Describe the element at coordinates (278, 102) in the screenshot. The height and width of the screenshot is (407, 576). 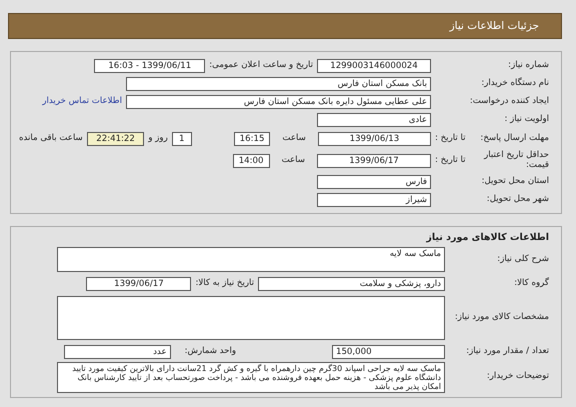
I see `text-field: علی عطایی مسئول دایره بانک مسکن استان فارس` at that location.